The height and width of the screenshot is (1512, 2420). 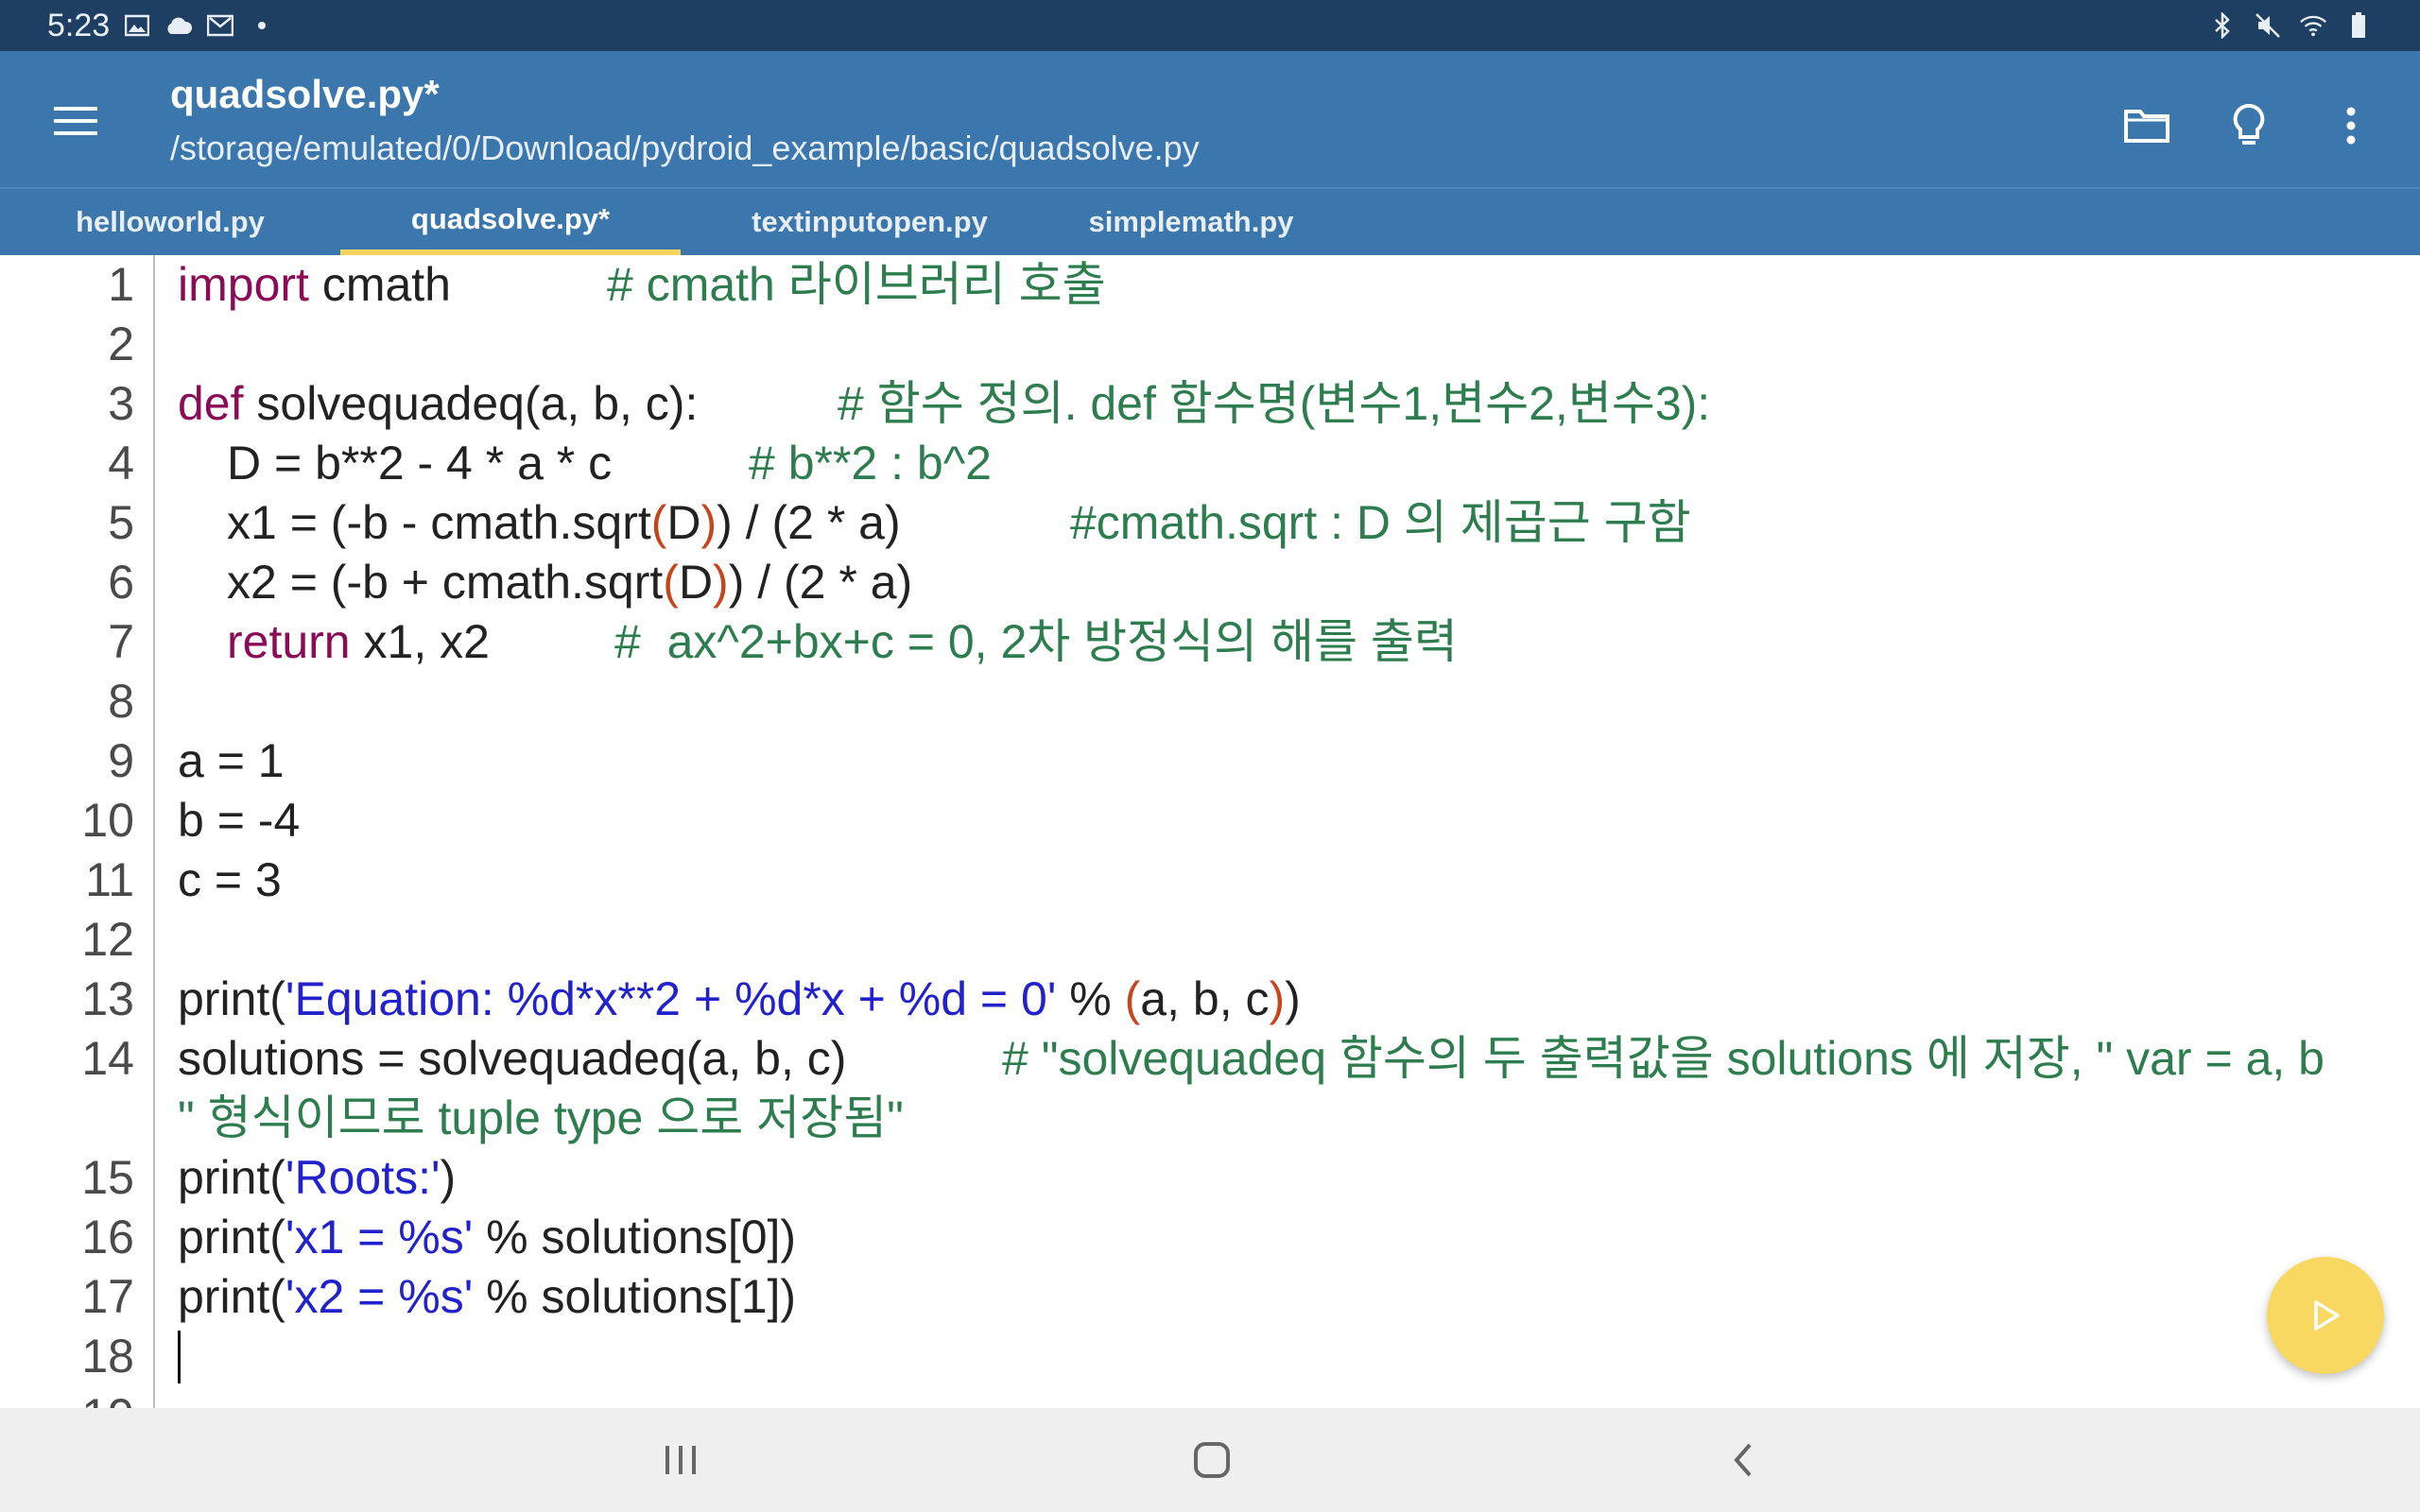 I want to click on code-text: D = b**2 - 4 * a * c, so click(x=420, y=463).